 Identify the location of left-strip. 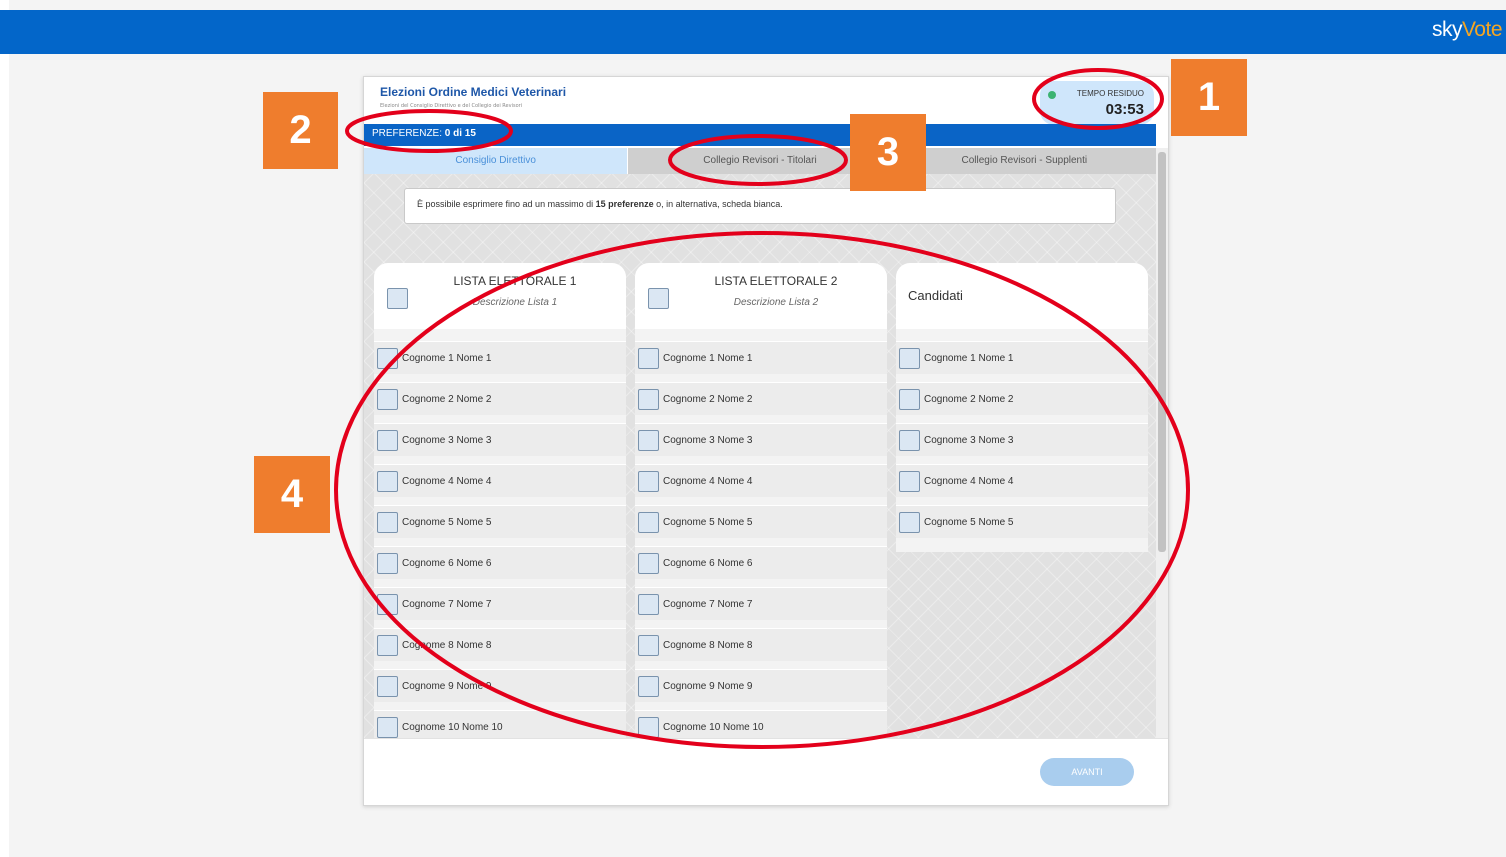
(4, 428).